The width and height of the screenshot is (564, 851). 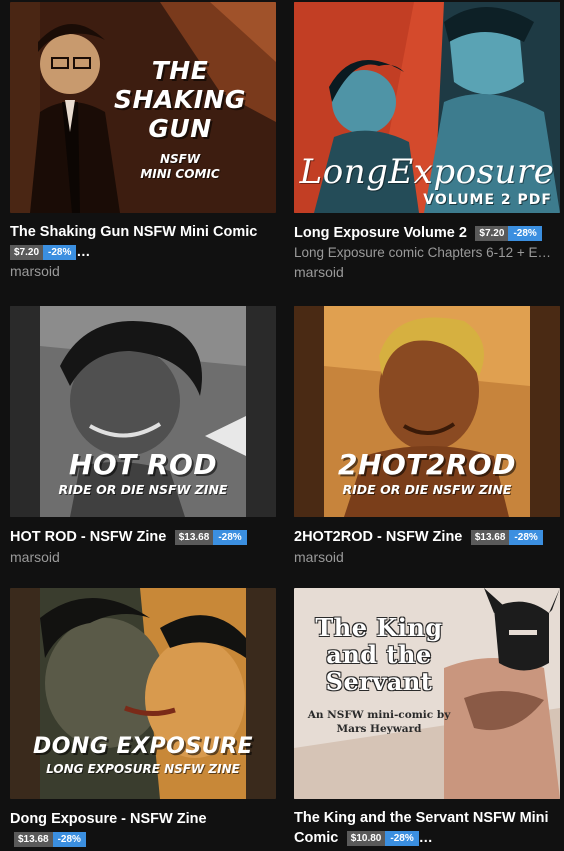 I want to click on title-row: Long Exposure Volume 2 $7.20 -28%, so click(x=427, y=233).